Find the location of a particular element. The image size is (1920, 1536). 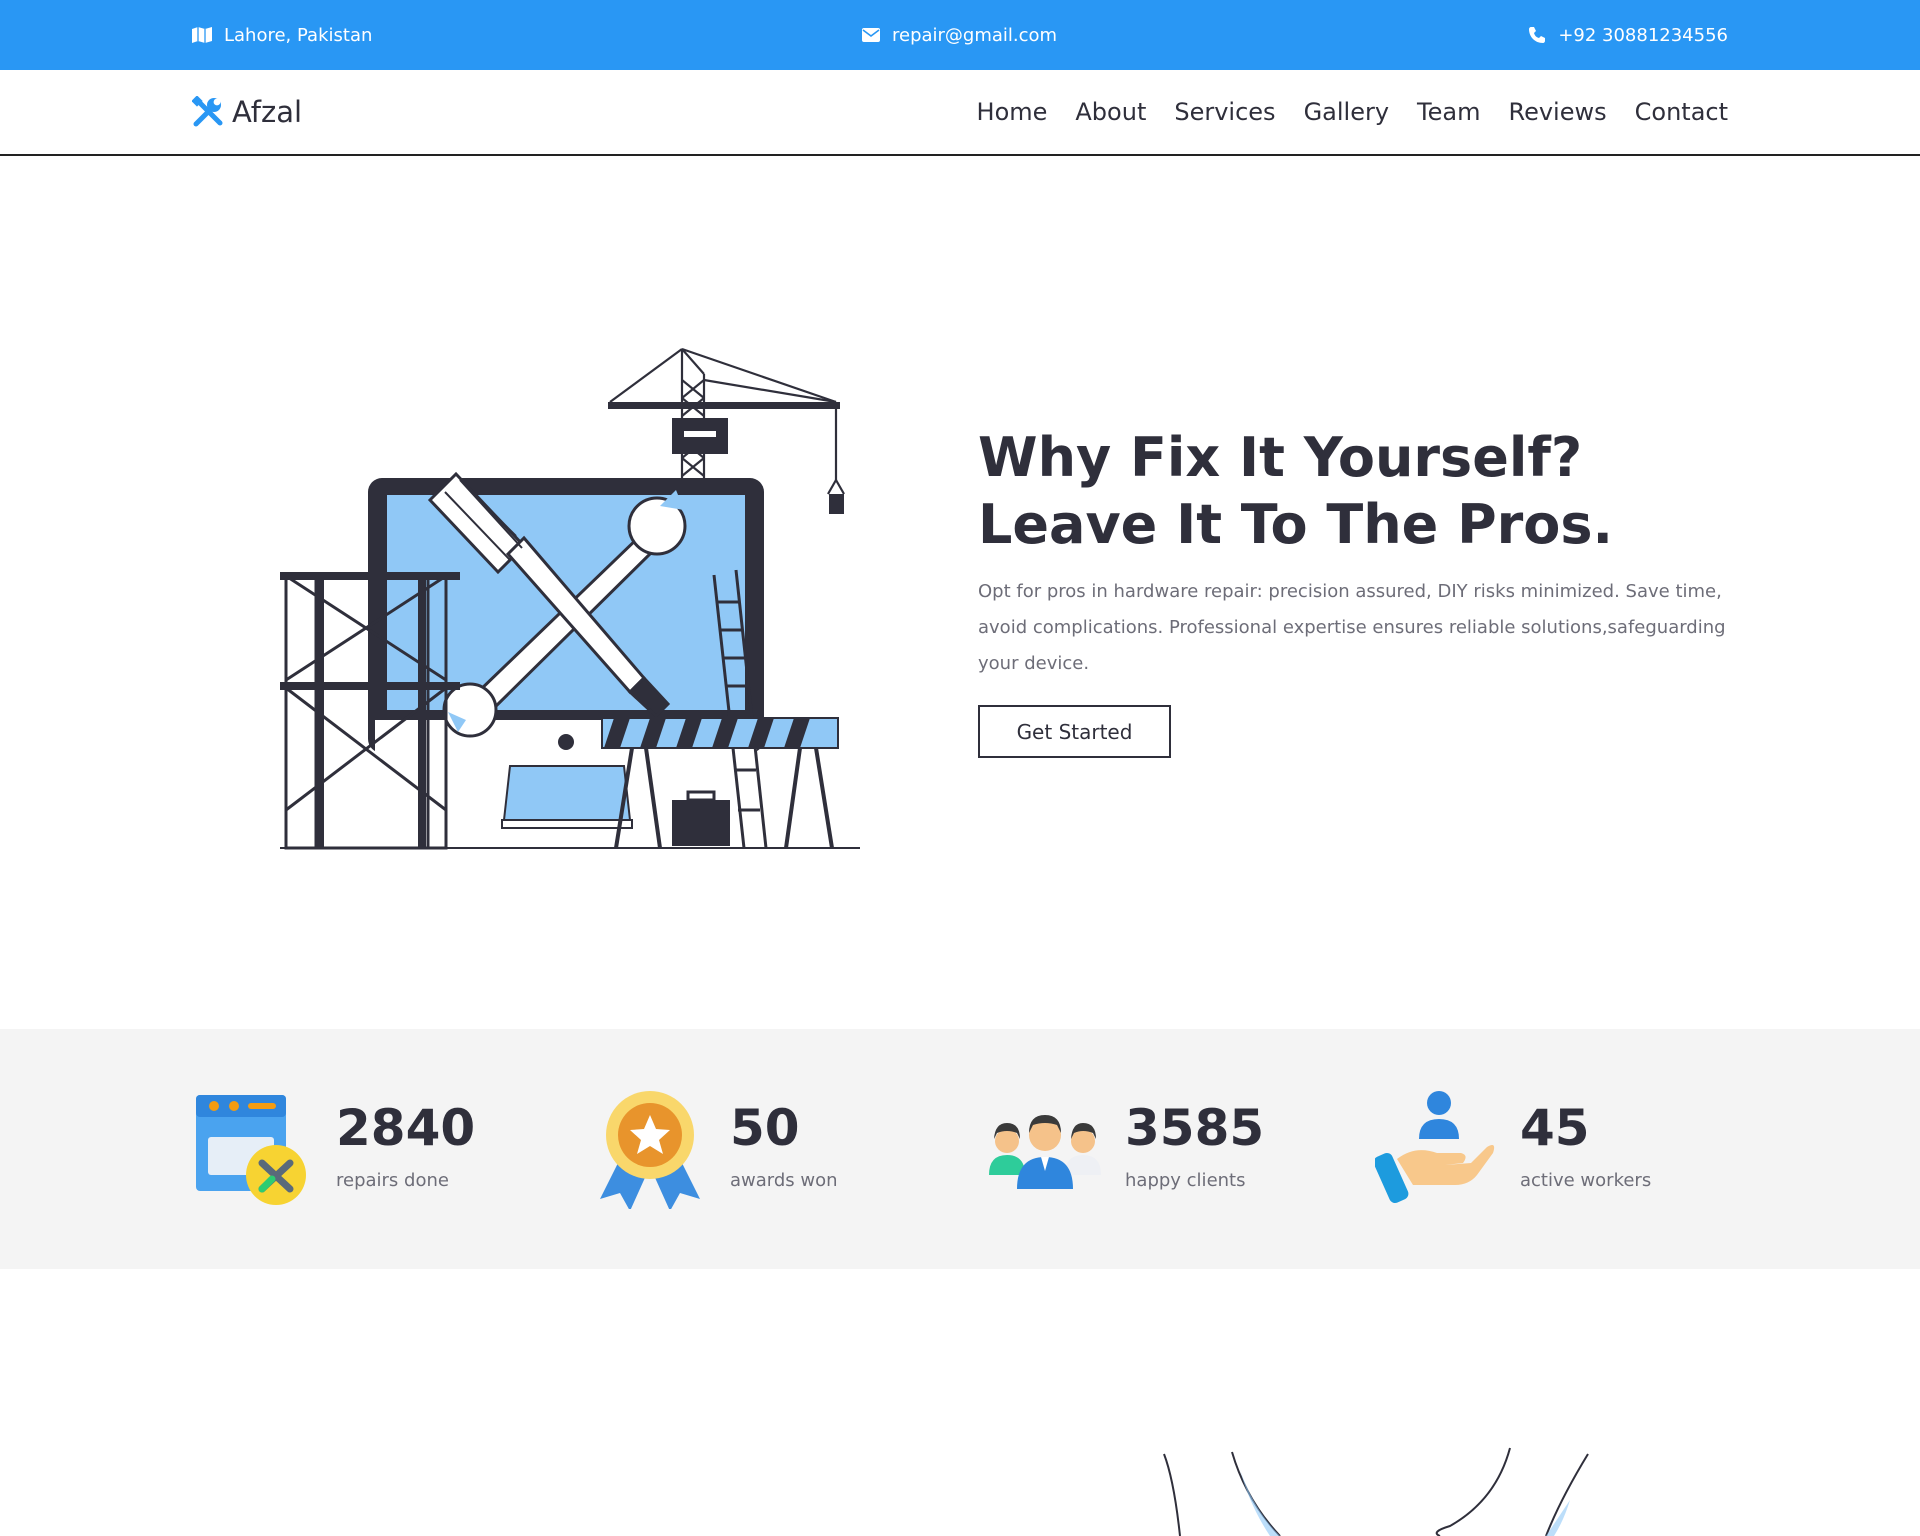

monitor-repair-construction-illustration is located at coordinates (570, 598).